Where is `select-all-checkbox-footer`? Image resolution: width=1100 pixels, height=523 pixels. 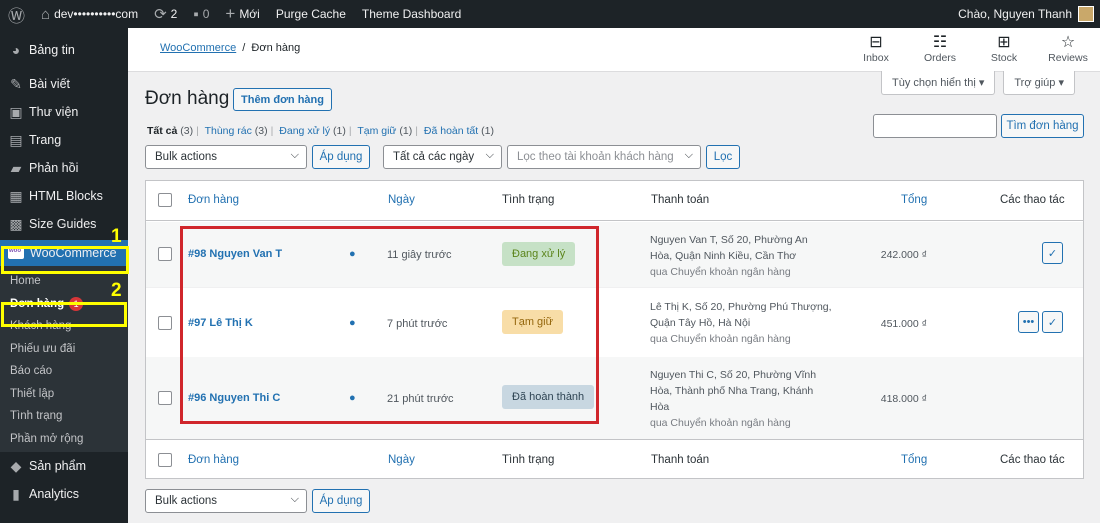 select-all-checkbox-footer is located at coordinates (165, 460).